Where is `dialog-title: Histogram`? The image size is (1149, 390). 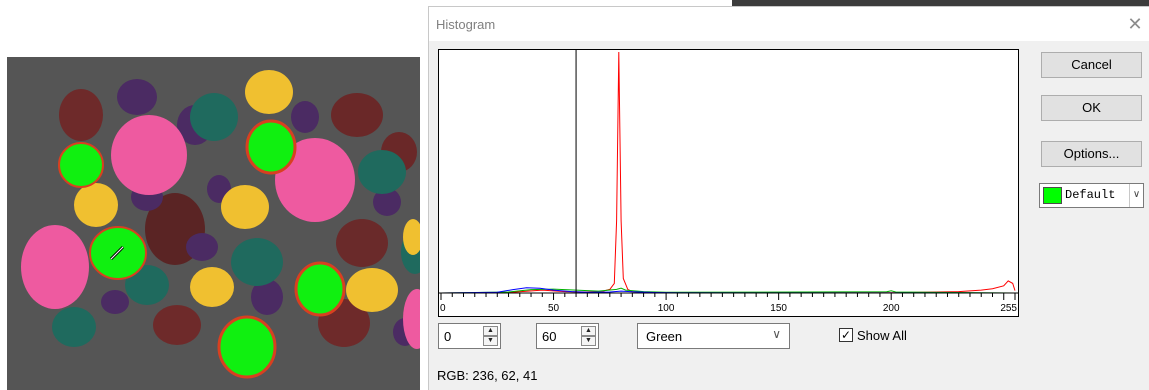
dialog-title: Histogram is located at coordinates (466, 24).